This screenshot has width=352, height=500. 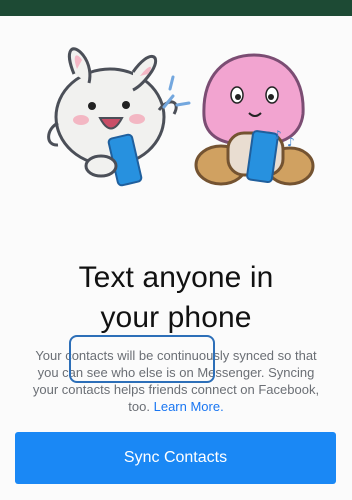 What do you see at coordinates (189, 406) in the screenshot?
I see `learn-more-link: Learn More.` at bounding box center [189, 406].